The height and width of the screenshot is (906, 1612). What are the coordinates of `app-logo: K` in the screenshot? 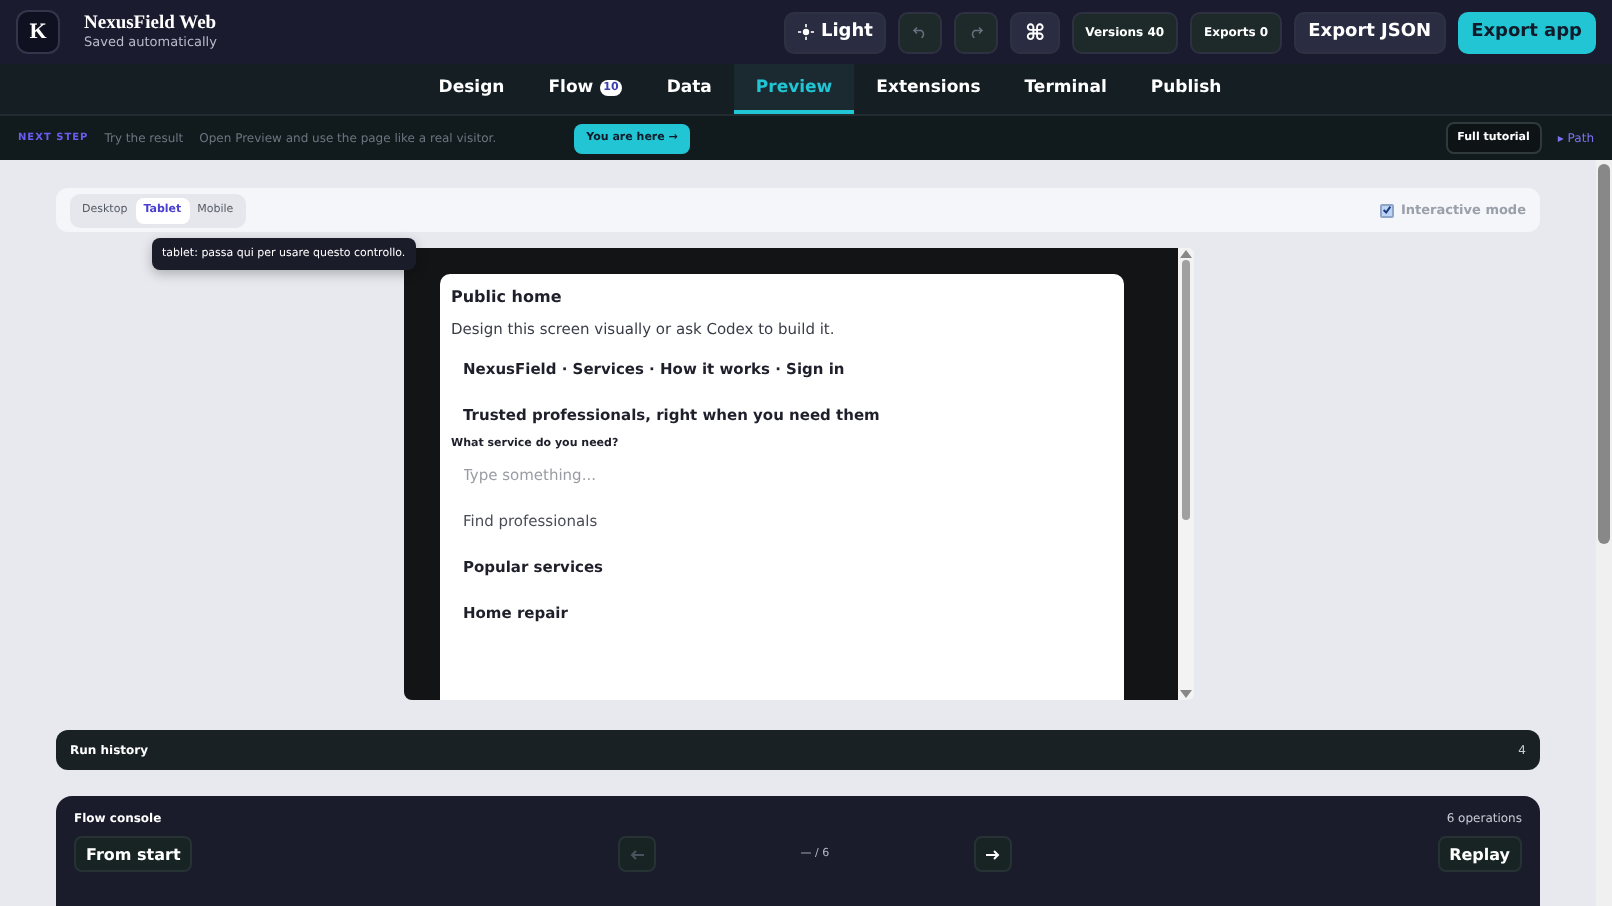 It's located at (38, 32).